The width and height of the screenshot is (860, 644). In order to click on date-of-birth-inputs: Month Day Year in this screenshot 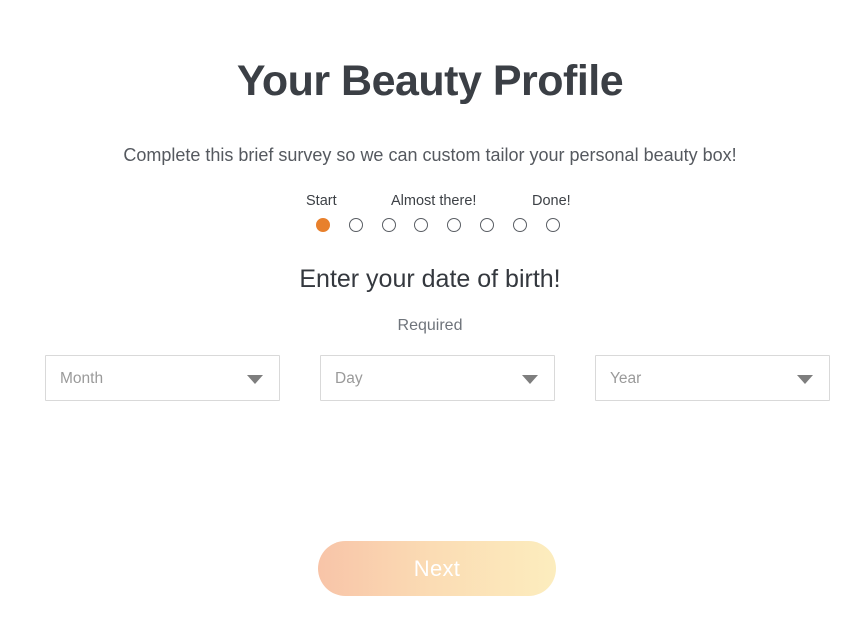, I will do `click(430, 378)`.